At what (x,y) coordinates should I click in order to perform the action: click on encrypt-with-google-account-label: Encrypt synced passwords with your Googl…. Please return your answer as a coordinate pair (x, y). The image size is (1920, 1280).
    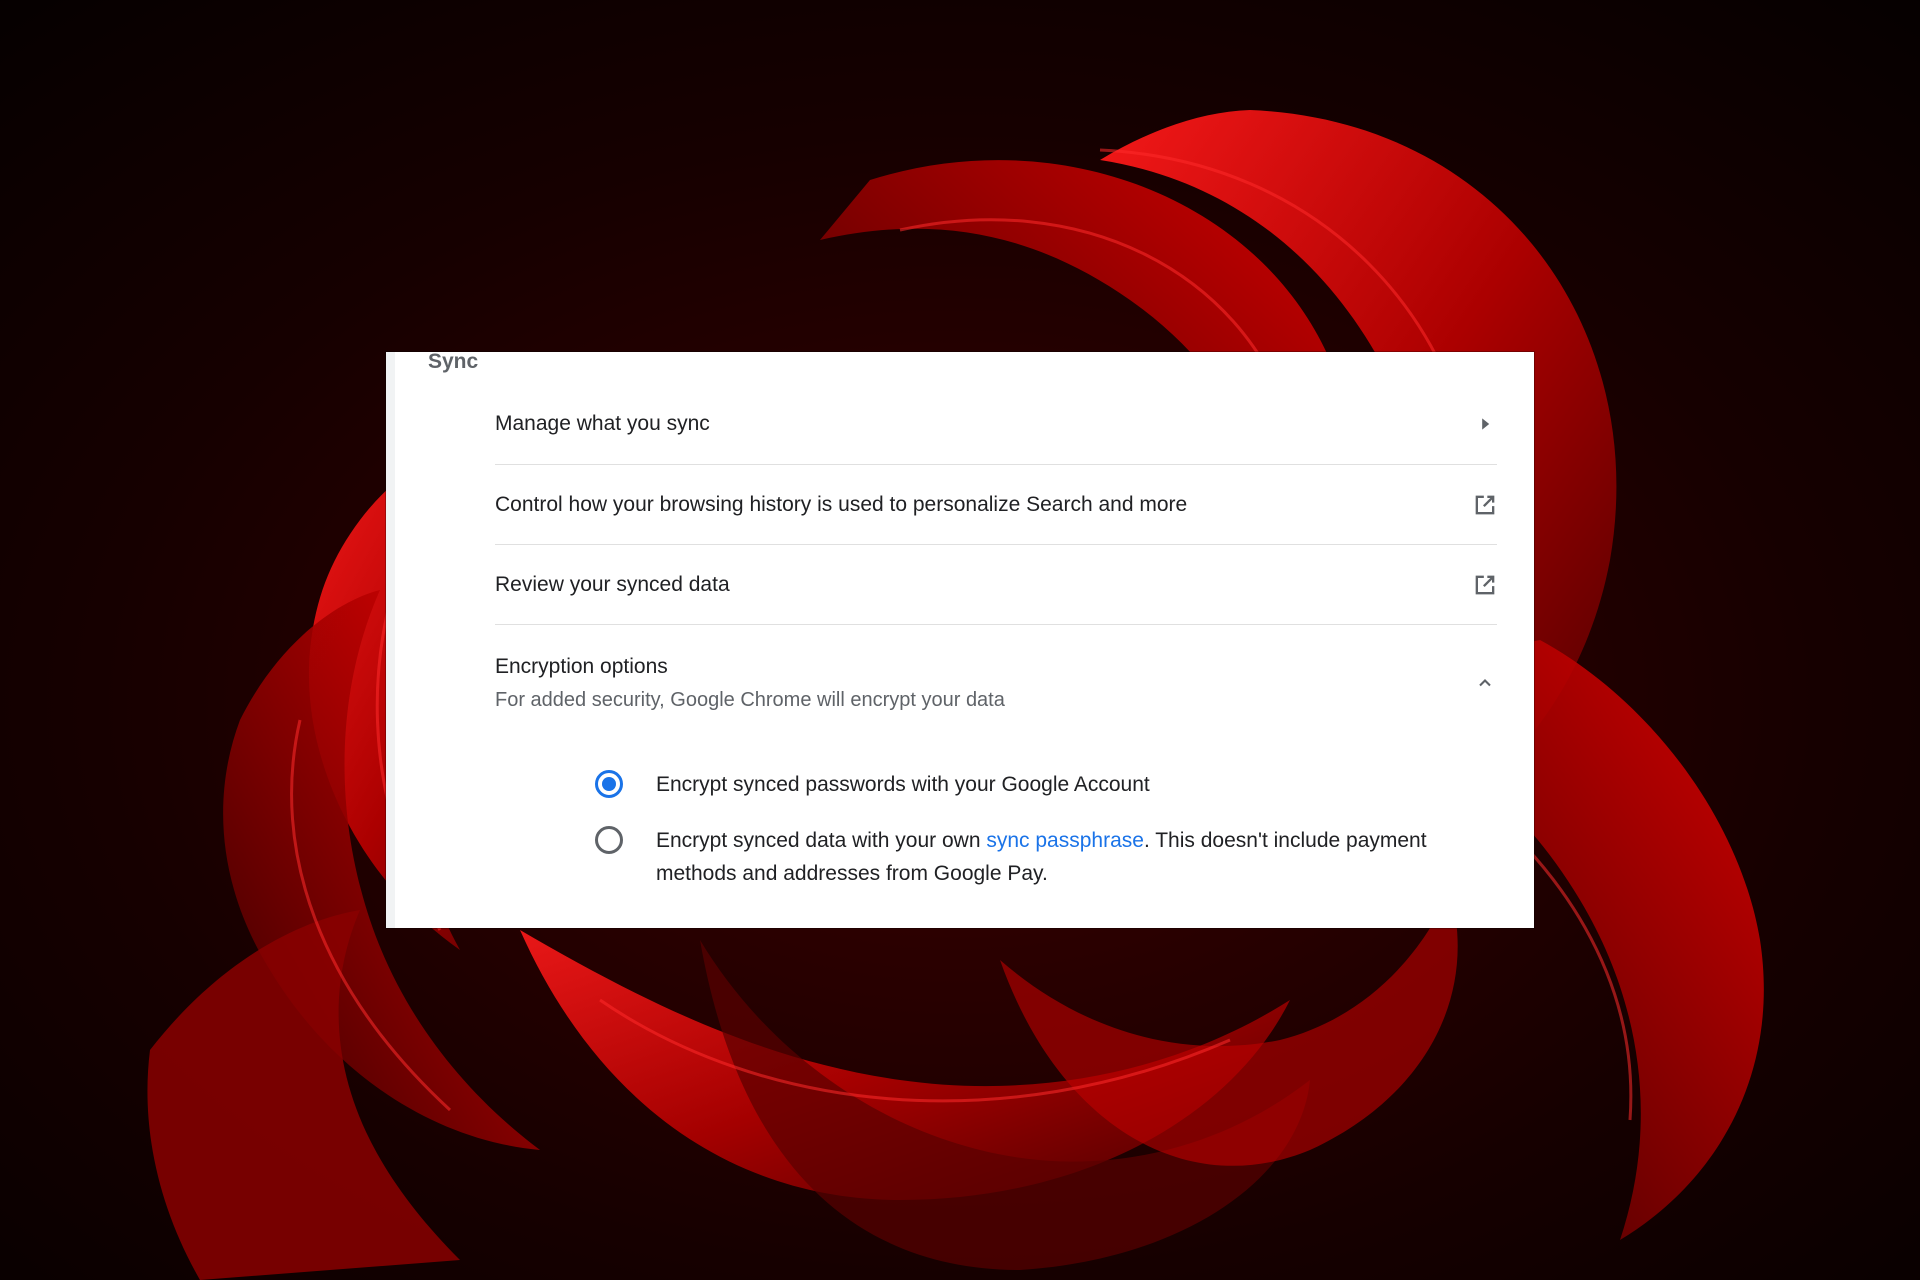
    Looking at the image, I should click on (903, 784).